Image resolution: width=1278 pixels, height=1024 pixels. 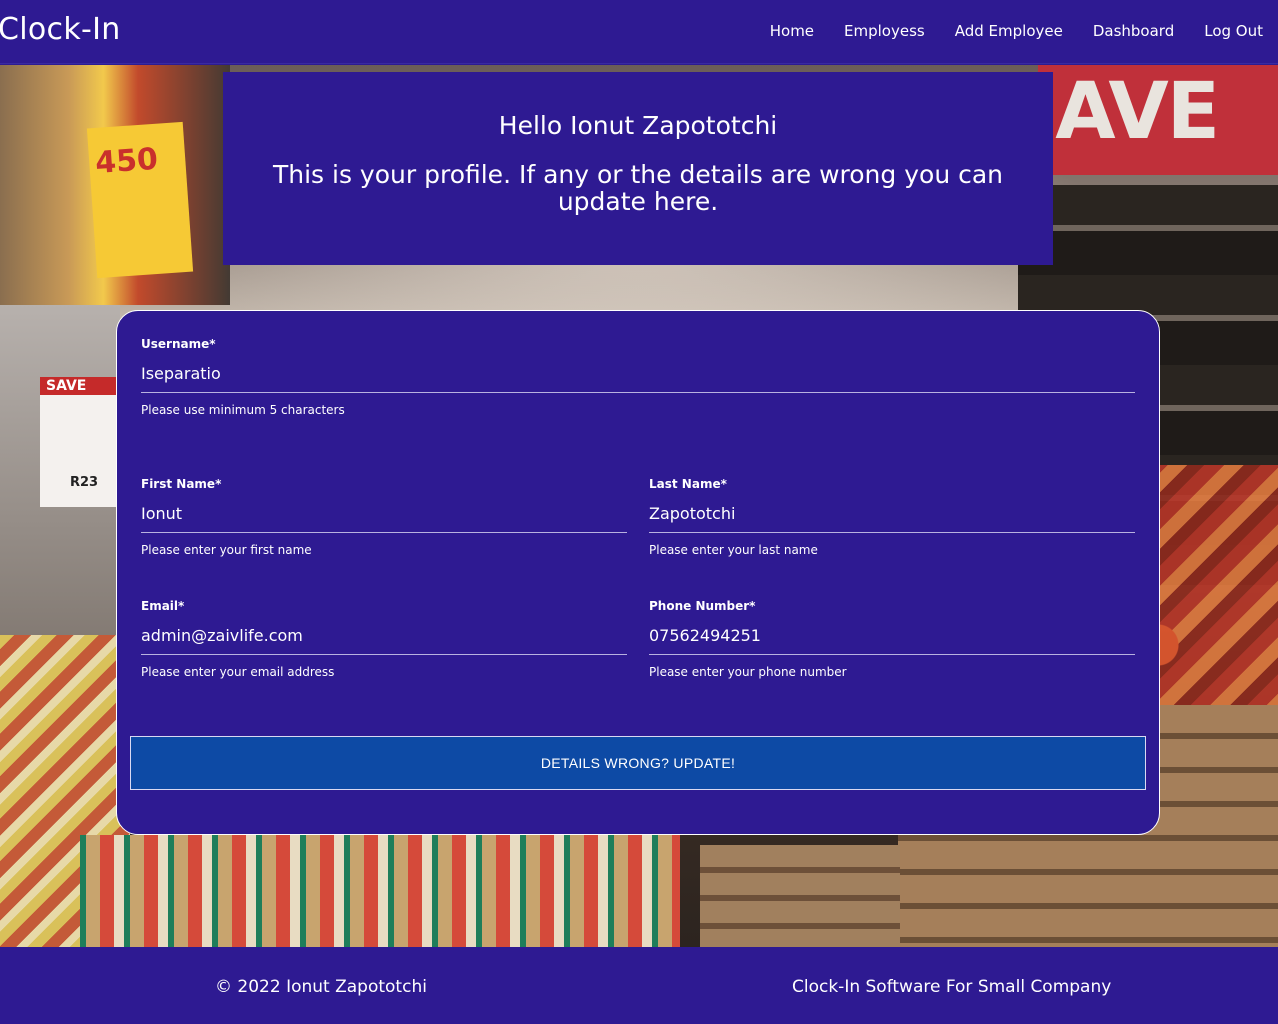 I want to click on first-name-help: Please enter your first name, so click(x=226, y=550).